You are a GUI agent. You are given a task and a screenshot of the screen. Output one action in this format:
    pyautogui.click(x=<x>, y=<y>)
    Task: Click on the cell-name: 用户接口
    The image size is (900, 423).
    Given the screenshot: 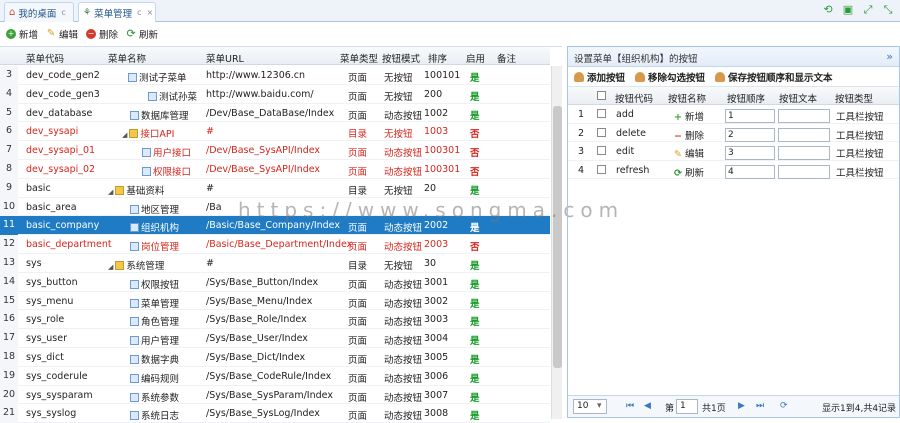 What is the action you would take?
    pyautogui.click(x=166, y=152)
    